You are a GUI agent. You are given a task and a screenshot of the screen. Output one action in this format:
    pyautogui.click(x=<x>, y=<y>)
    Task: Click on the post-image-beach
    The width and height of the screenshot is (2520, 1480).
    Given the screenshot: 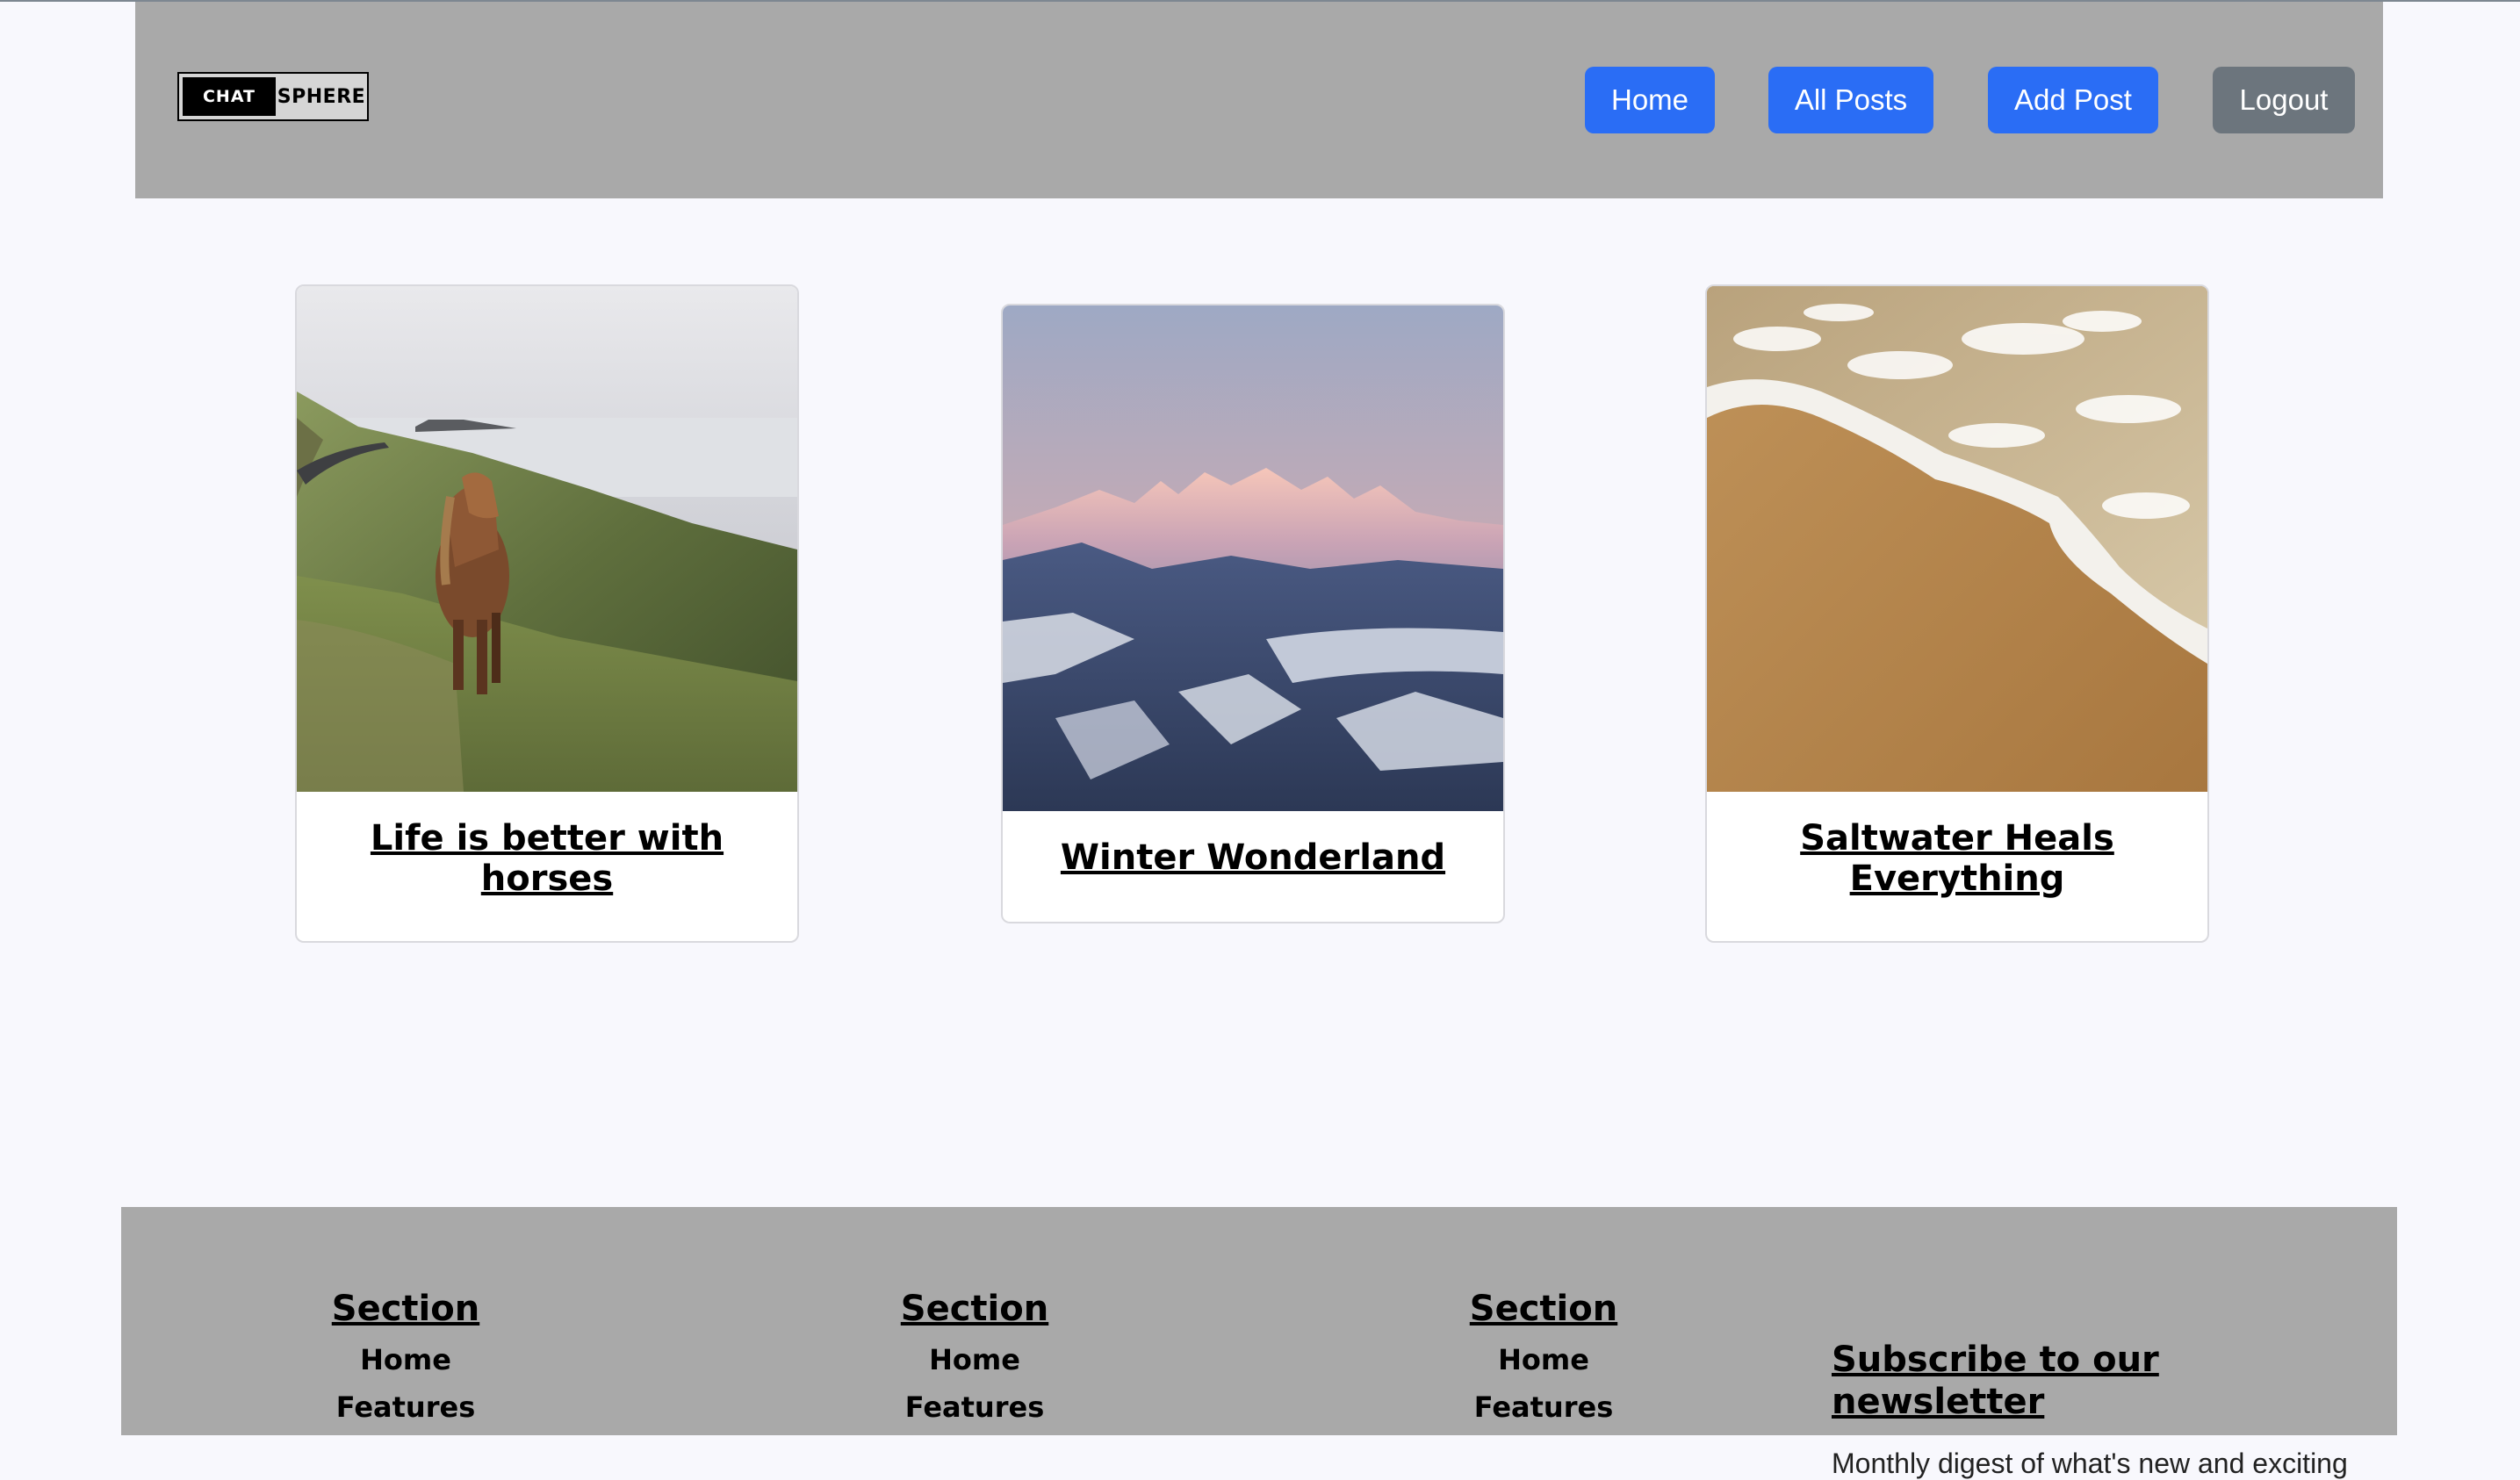 What is the action you would take?
    pyautogui.click(x=1957, y=539)
    